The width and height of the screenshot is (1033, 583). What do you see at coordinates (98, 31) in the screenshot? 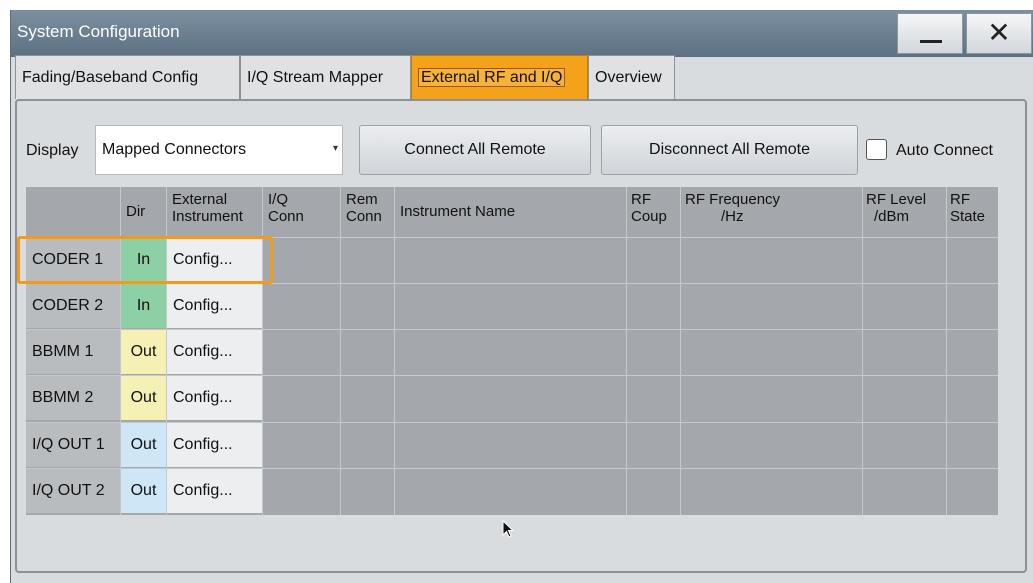
I see `window-title: System Configuration` at bounding box center [98, 31].